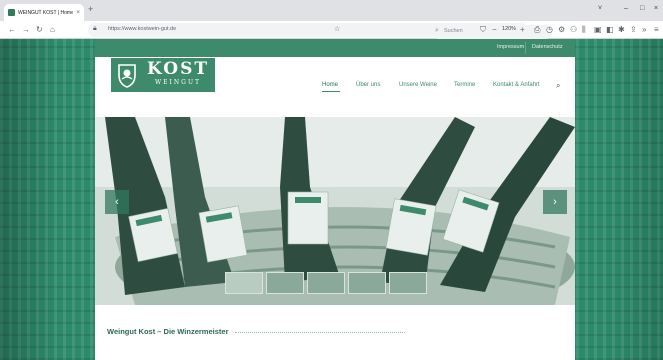 The image size is (663, 360). Describe the element at coordinates (39, 30) in the screenshot. I see `reload-icon: ↻` at that location.